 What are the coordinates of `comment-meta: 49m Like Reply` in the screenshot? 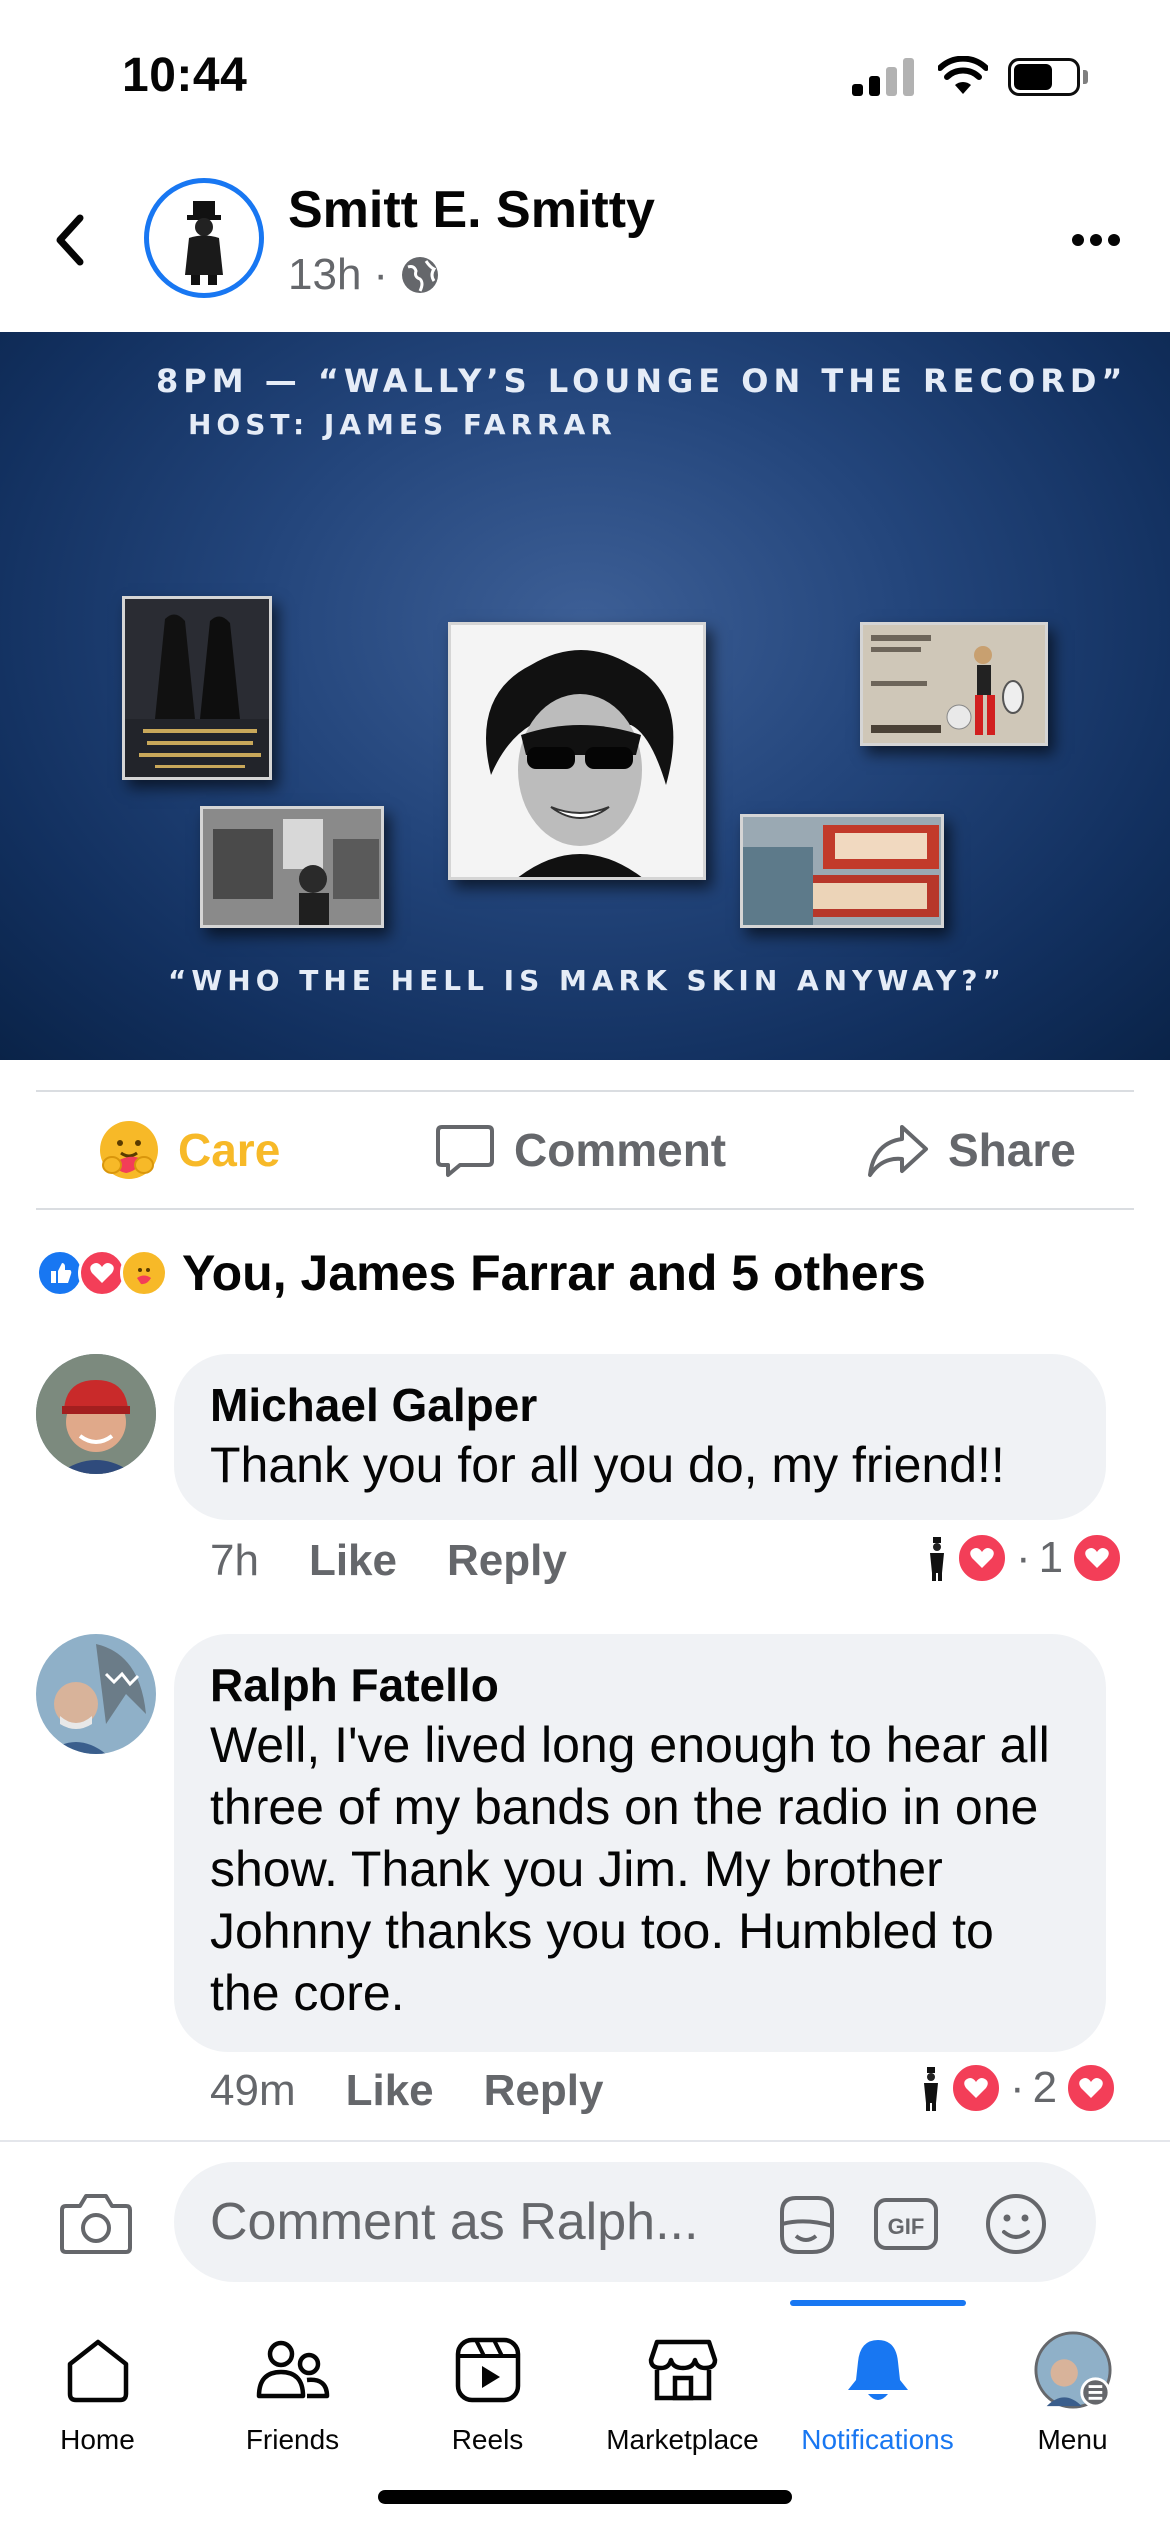 It's located at (406, 2091).